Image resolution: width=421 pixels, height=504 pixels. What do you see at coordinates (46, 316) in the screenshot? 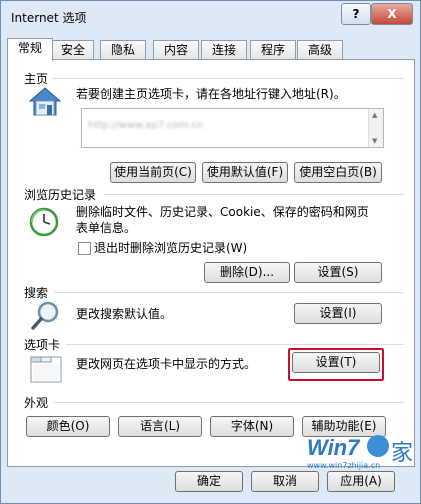
I see `magnifier-icon` at bounding box center [46, 316].